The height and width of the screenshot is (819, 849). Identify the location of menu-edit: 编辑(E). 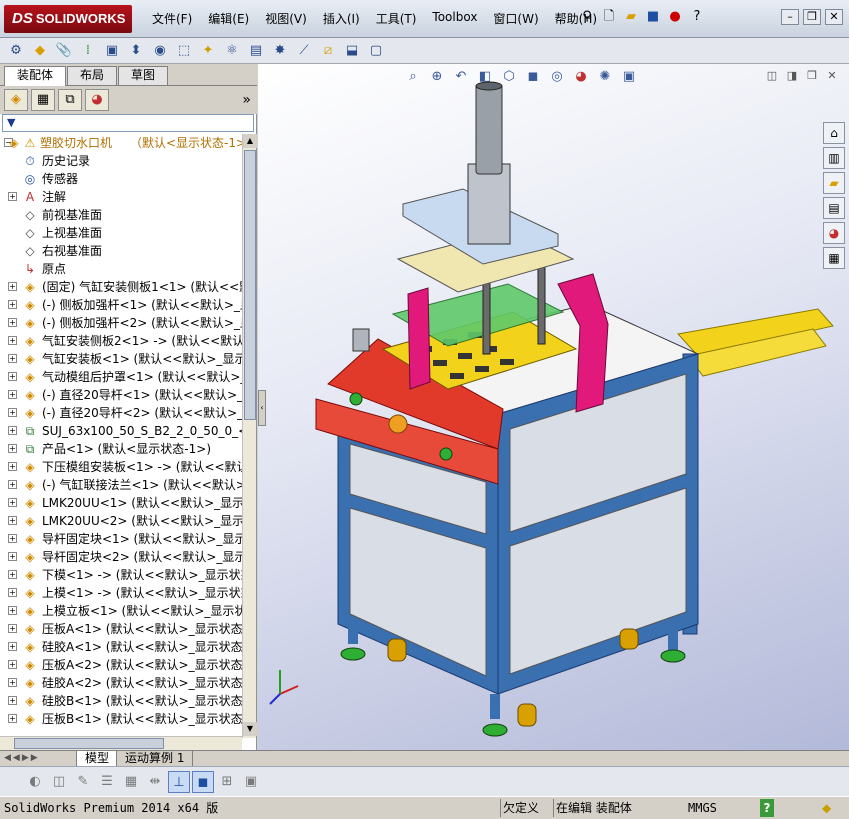
(228, 18).